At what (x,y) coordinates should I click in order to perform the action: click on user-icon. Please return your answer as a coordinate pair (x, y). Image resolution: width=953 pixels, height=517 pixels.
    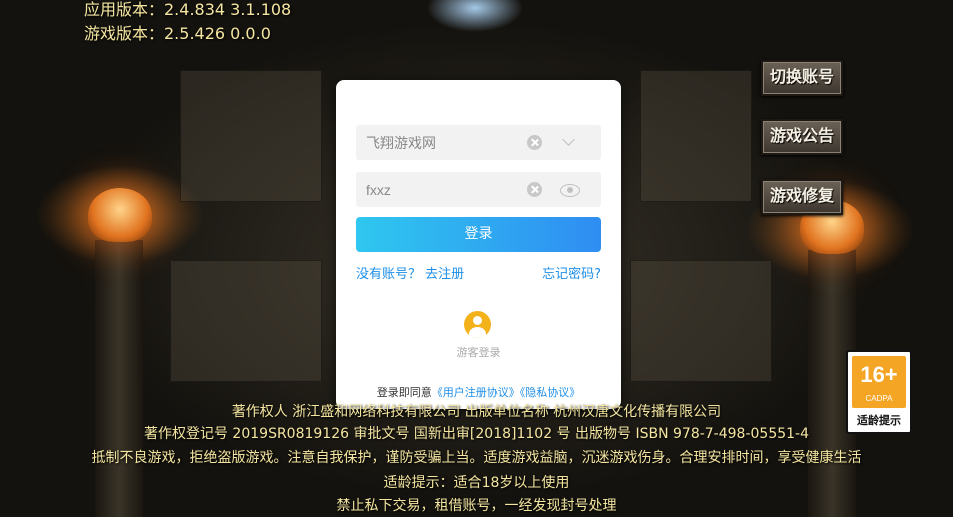
    Looking at the image, I should click on (477, 324).